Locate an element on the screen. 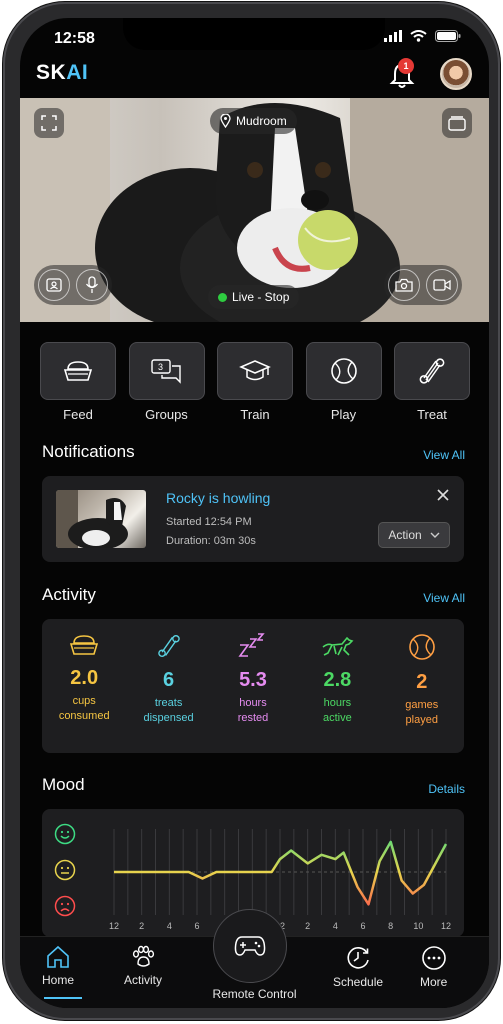  gamepad-icon is located at coordinates (250, 946).